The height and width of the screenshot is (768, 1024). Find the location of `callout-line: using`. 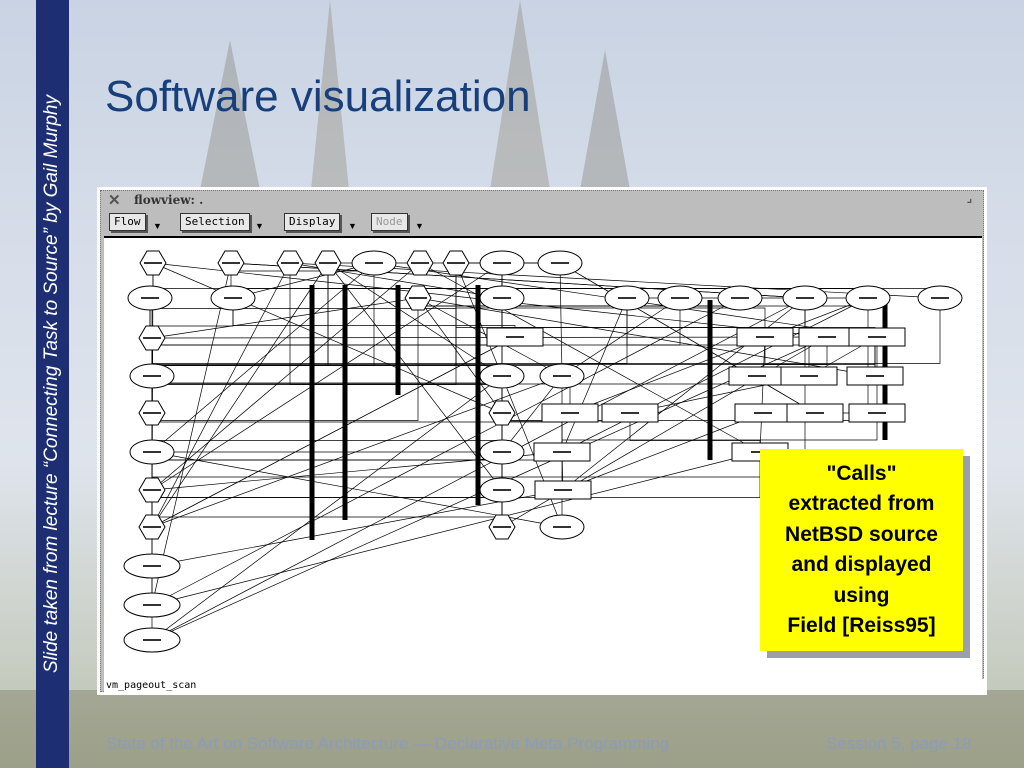

callout-line: using is located at coordinates (861, 595).